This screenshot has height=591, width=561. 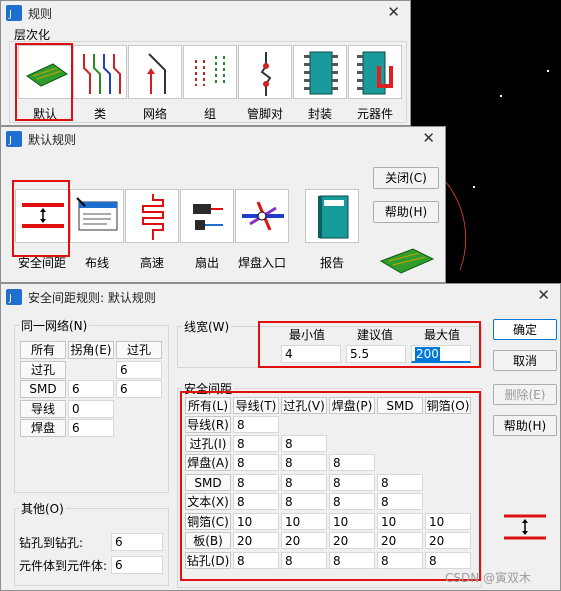 What do you see at coordinates (304, 405) in the screenshot?
I see `column-via-button: 过孔(V)` at bounding box center [304, 405].